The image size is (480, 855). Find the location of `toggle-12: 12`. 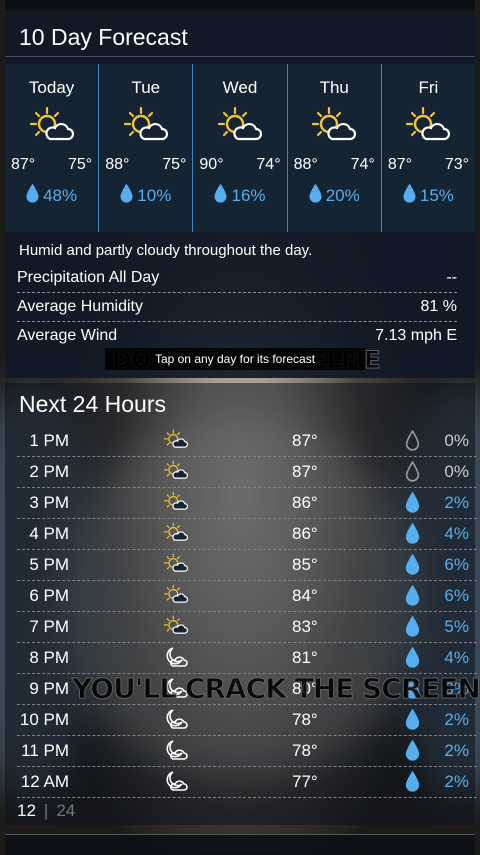

toggle-12: 12 is located at coordinates (26, 810).